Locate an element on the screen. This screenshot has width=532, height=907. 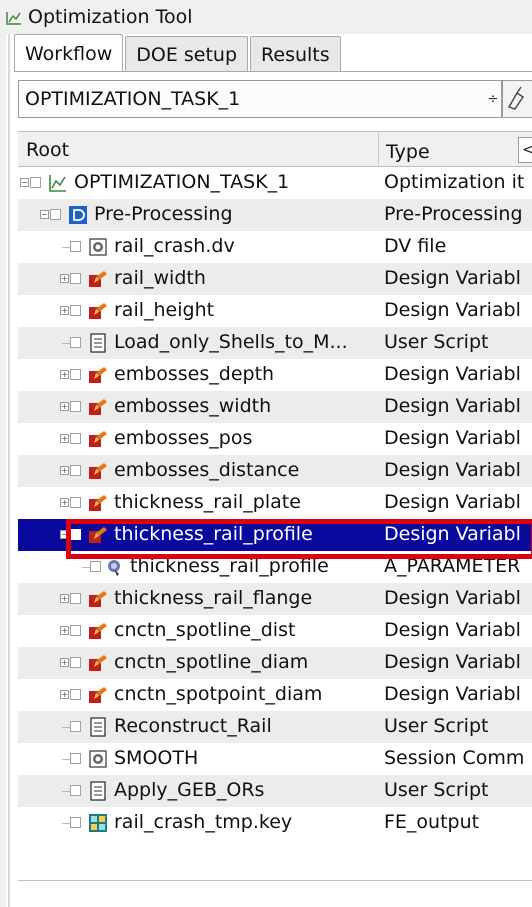
tree-row: + cnctn_spotpoint_diam Design Variabl is located at coordinates (275, 695).